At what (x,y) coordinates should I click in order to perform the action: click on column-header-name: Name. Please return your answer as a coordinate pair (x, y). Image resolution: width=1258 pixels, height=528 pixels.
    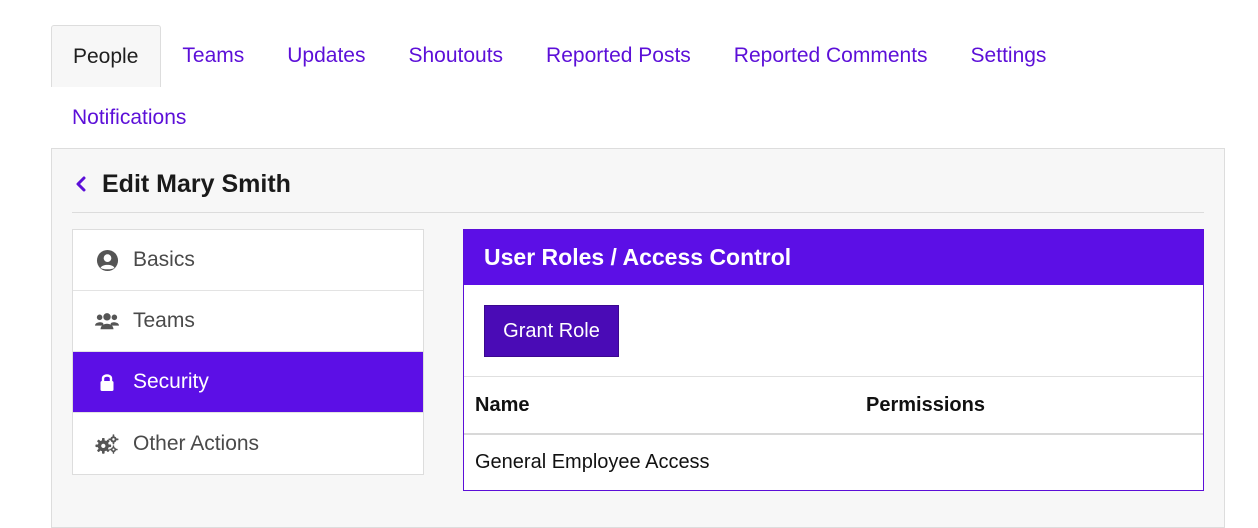
    Looking at the image, I should click on (659, 406).